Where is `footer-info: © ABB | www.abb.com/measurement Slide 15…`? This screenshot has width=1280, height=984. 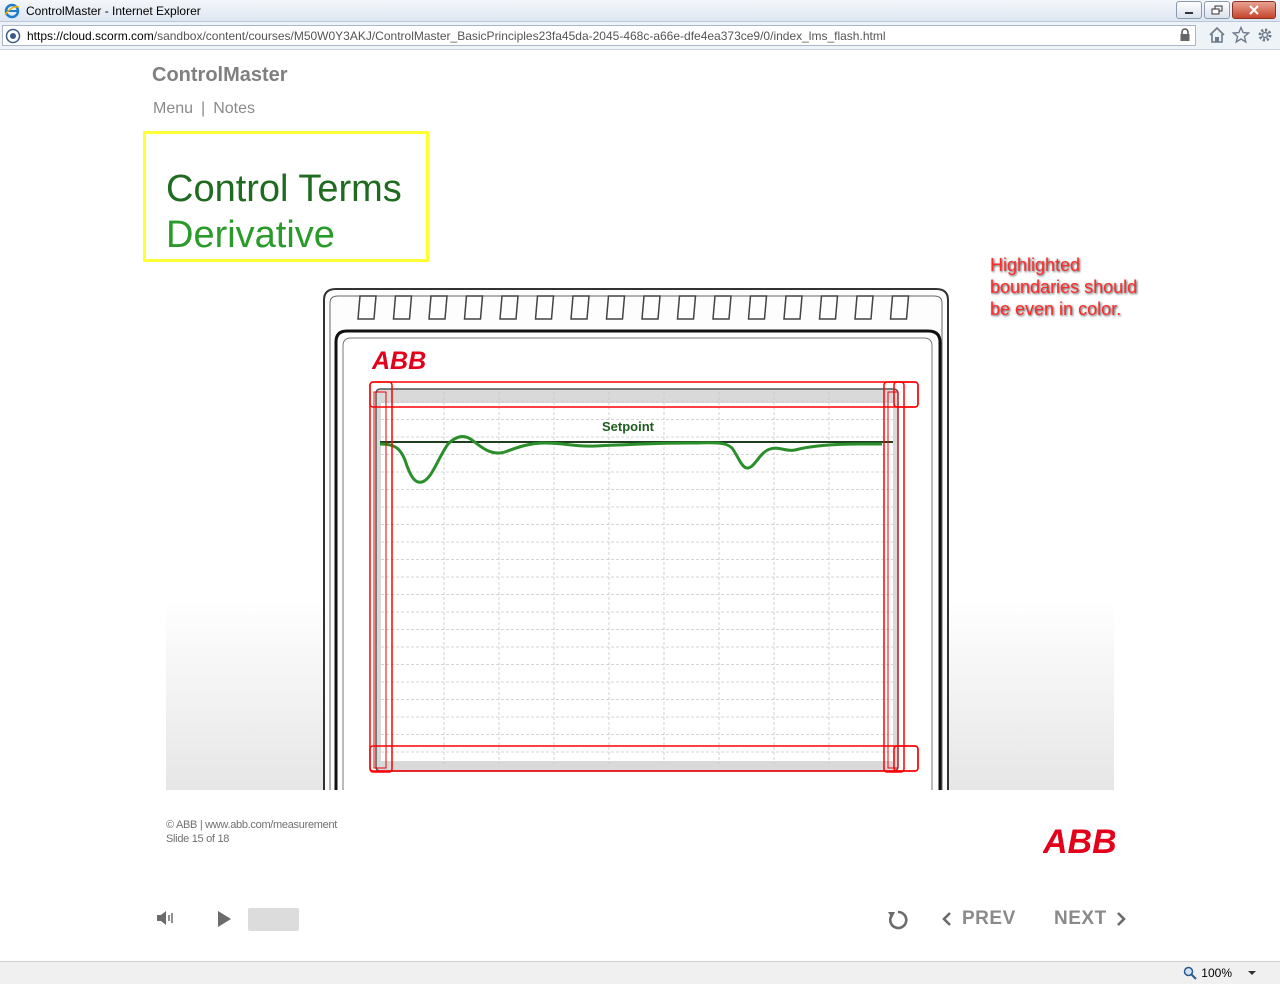 footer-info: © ABB | www.abb.com/measurement Slide 15… is located at coordinates (251, 832).